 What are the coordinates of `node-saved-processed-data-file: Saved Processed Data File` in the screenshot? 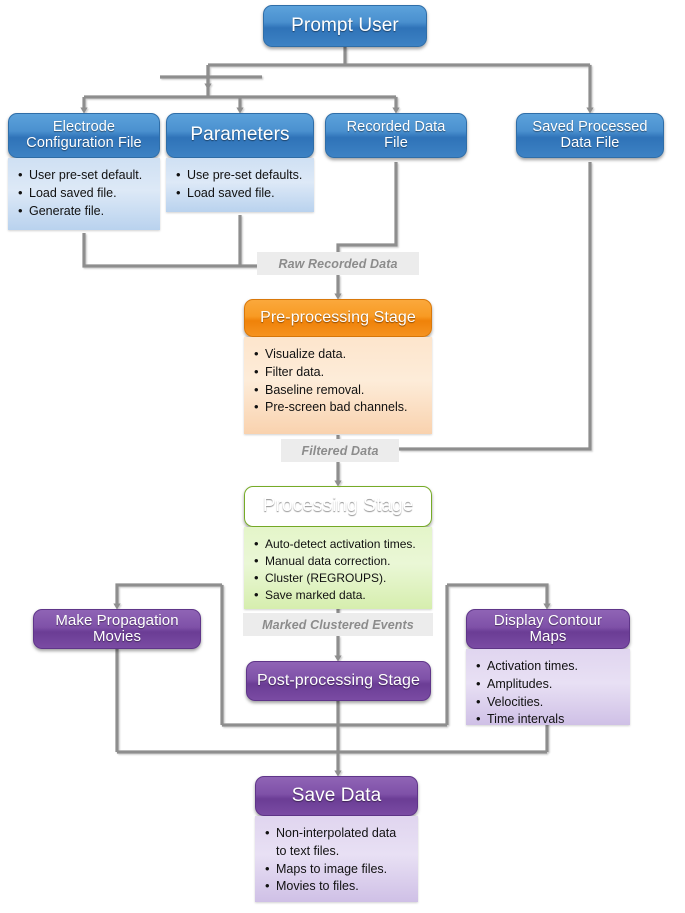 It's located at (590, 135).